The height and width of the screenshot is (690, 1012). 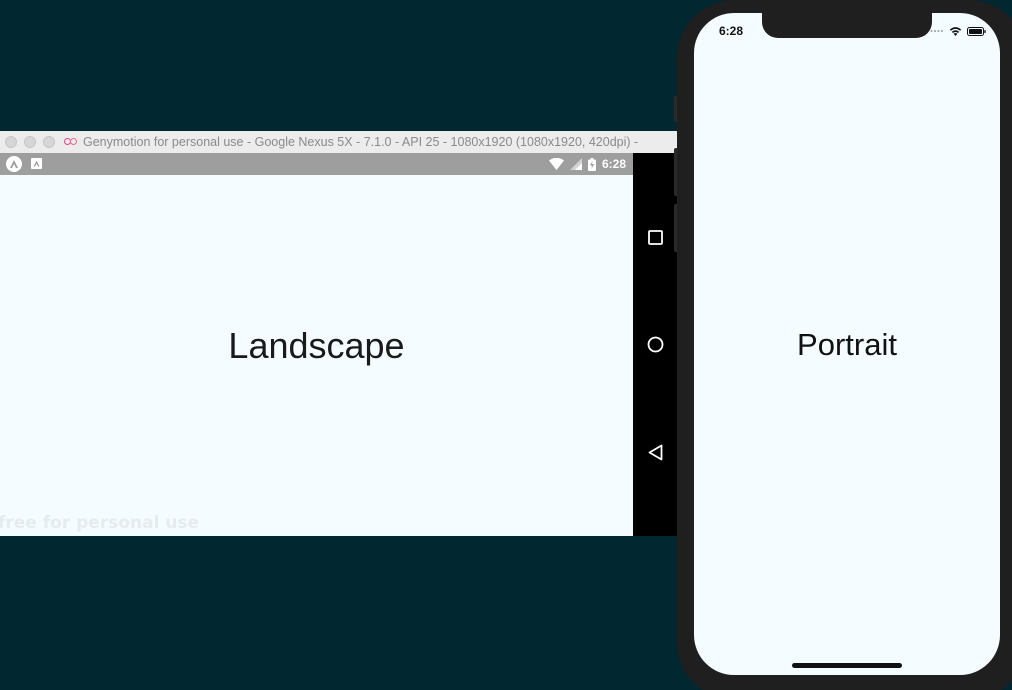 I want to click on portrait-text: Portrait, so click(x=847, y=344).